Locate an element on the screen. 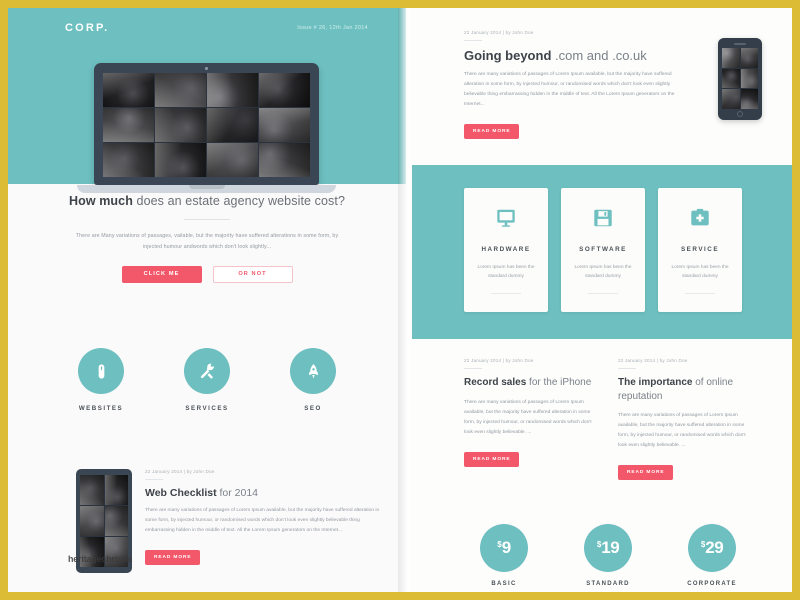 Image resolution: width=800 pixels, height=600 pixels. feature-title-strong: Going beyond is located at coordinates (508, 55).